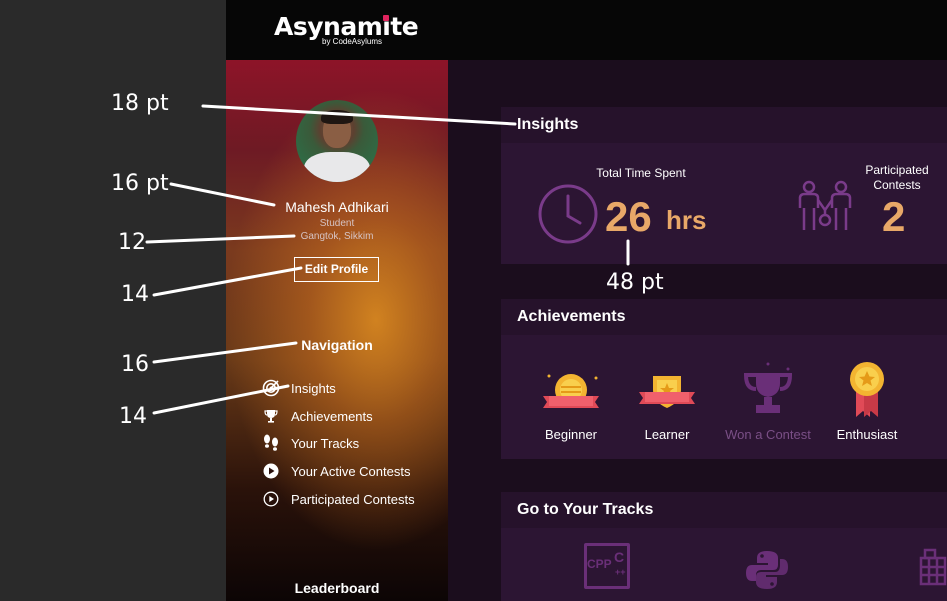 The image size is (947, 601). What do you see at coordinates (628, 216) in the screenshot?
I see `time-spent-value: 26` at bounding box center [628, 216].